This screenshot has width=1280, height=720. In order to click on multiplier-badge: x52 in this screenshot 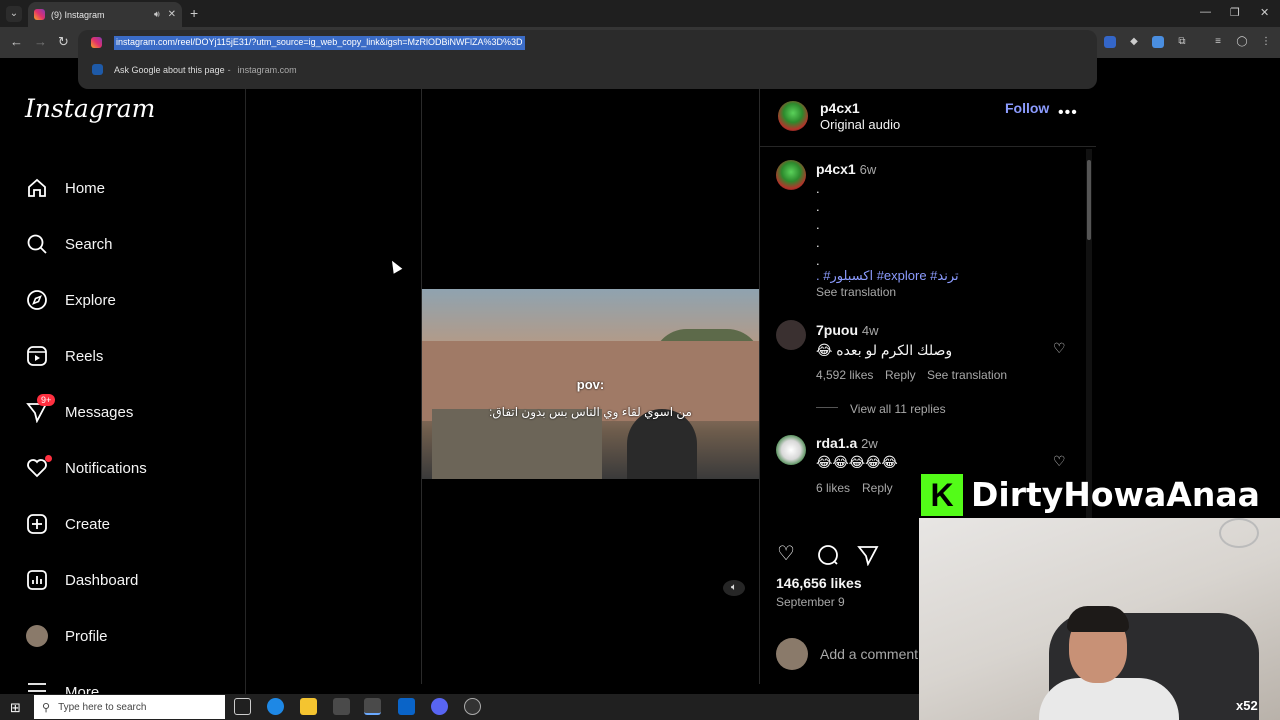, I will do `click(1247, 705)`.